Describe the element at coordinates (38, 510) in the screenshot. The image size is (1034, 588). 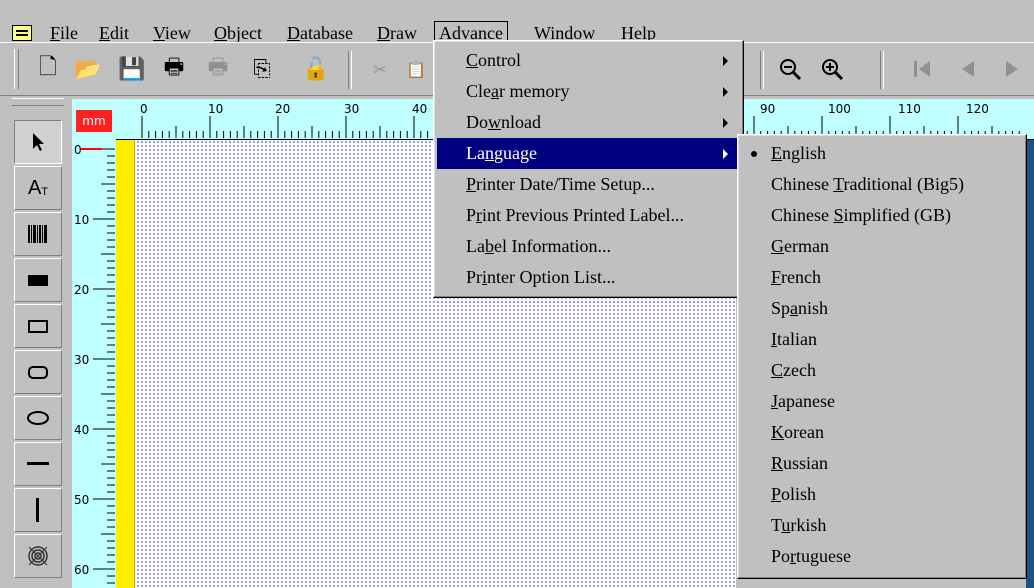
I see `vertical-line-icon` at that location.